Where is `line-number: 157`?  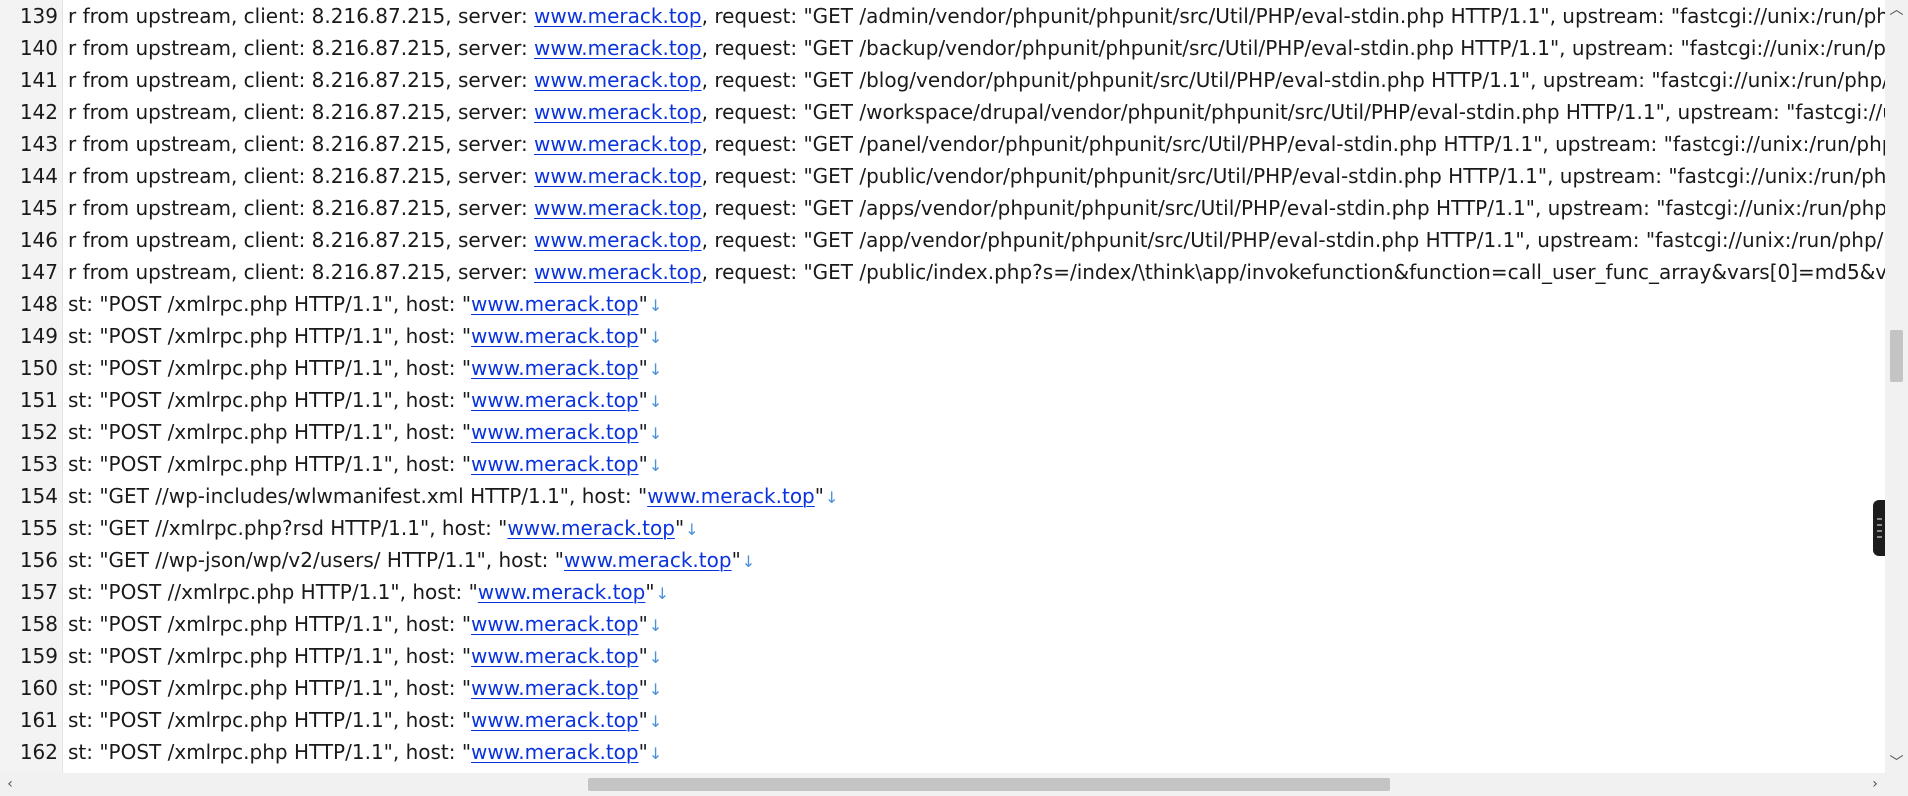 line-number: 157 is located at coordinates (38, 592).